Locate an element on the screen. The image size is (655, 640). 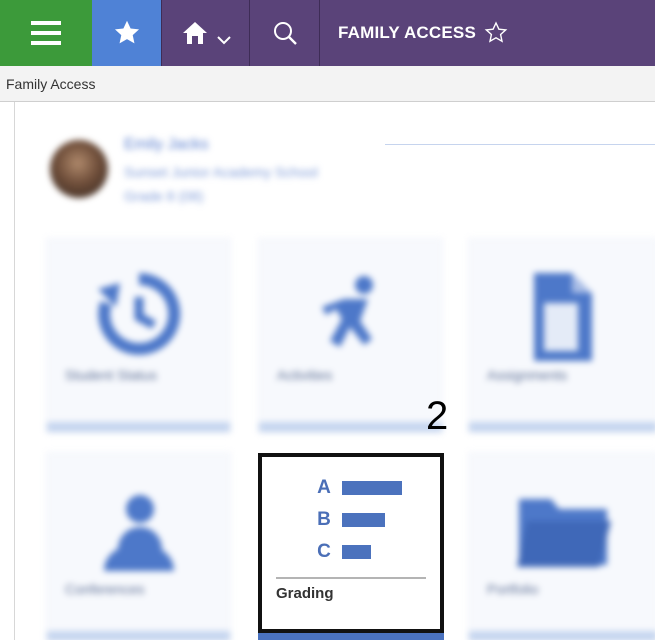
tile-grading: A B C Grading is located at coordinates (351, 543).